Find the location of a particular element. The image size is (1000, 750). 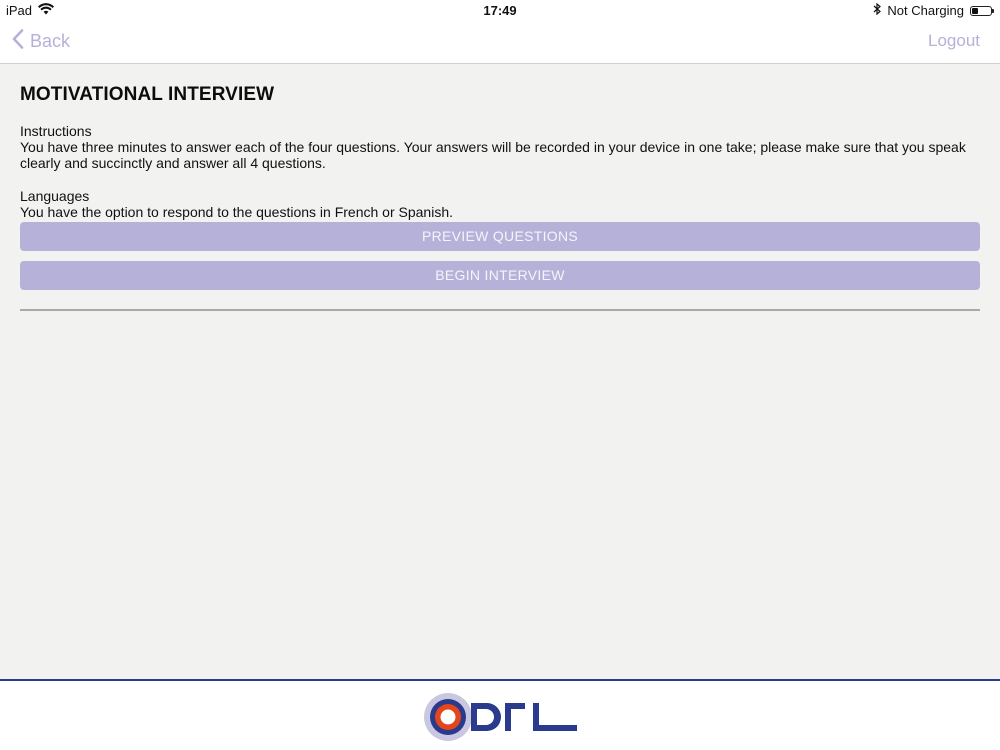

preview-questions-button: PREVIEW QUESTIONS is located at coordinates (500, 236).